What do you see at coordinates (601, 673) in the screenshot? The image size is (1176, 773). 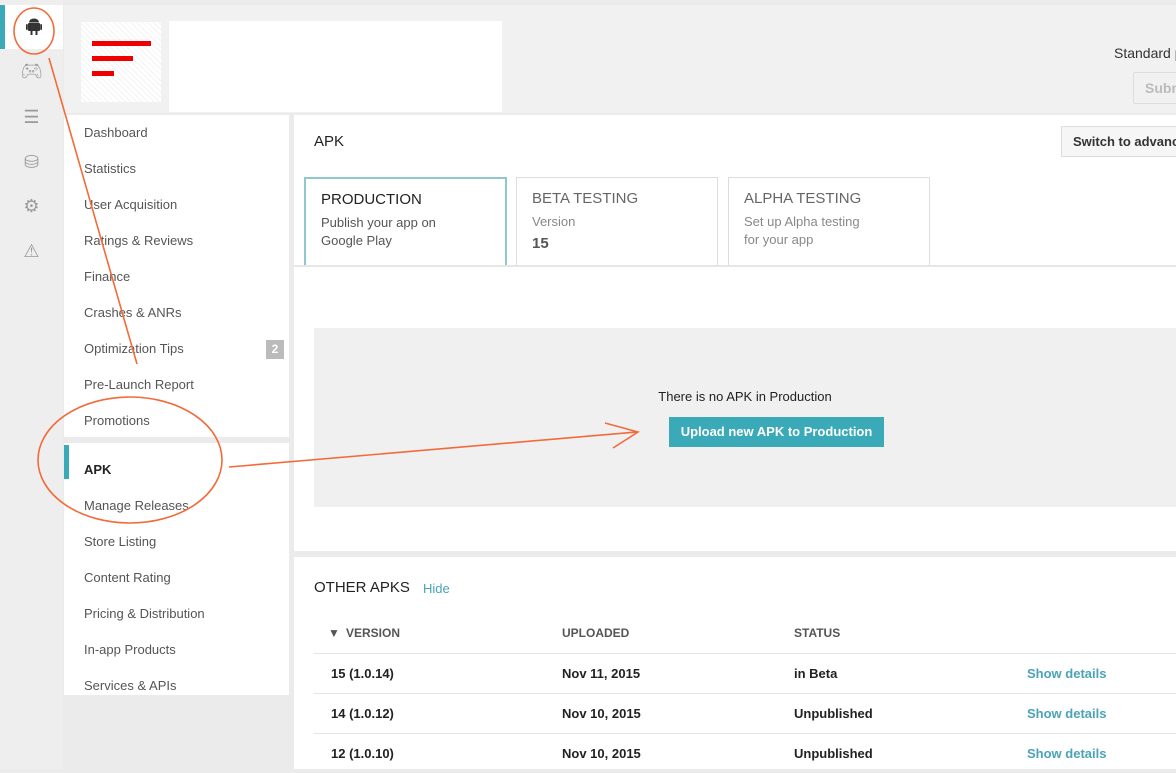 I see `cell-uploaded: Nov 11, 2015` at bounding box center [601, 673].